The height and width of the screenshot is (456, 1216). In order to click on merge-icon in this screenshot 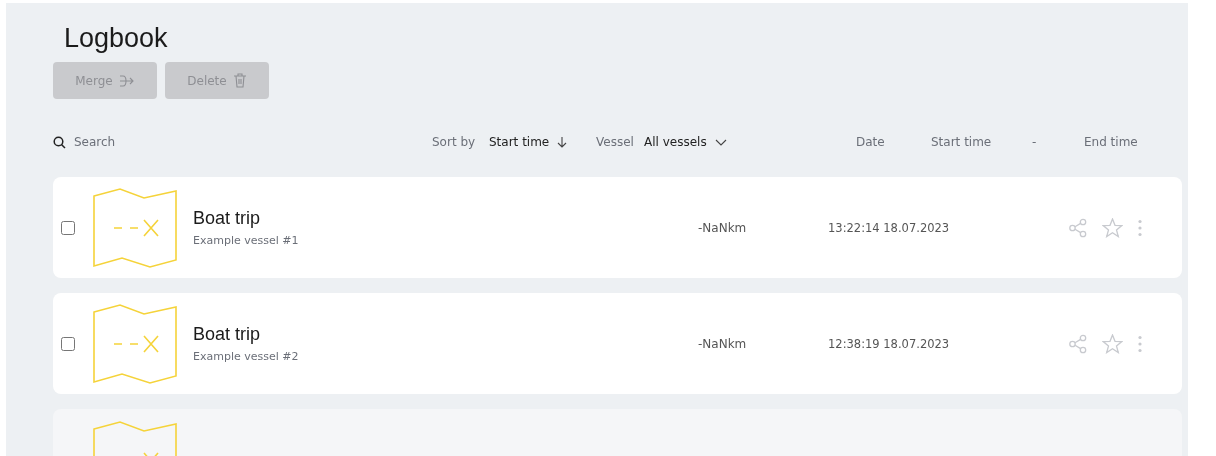, I will do `click(126, 80)`.